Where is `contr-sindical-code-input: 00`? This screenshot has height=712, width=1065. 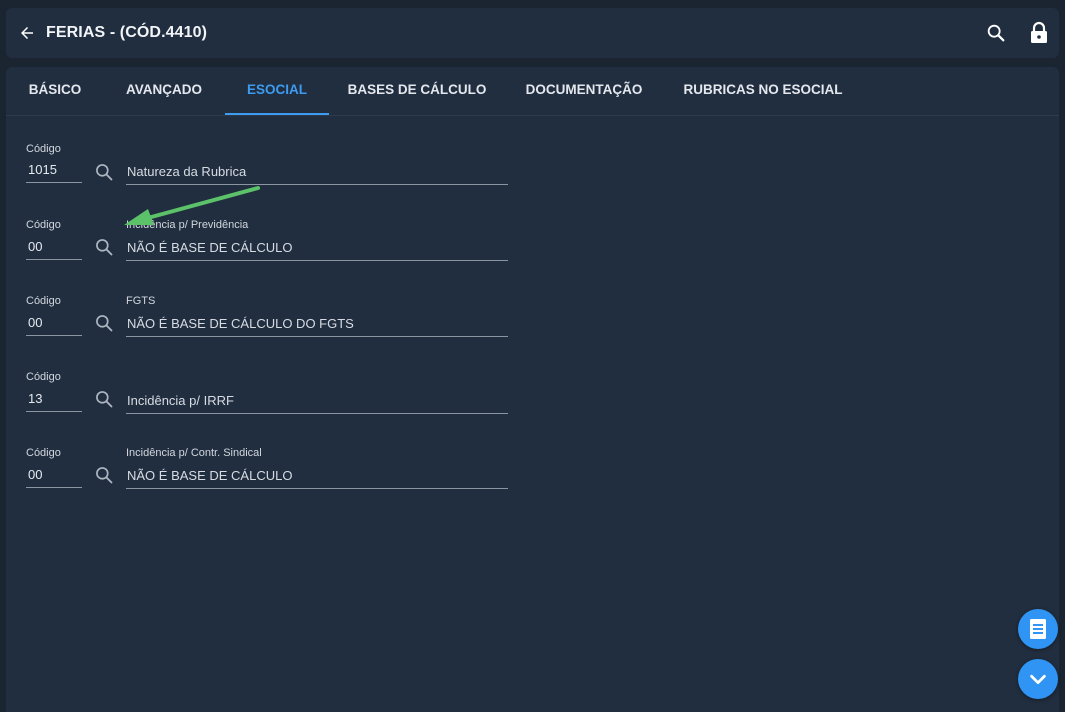 contr-sindical-code-input: 00 is located at coordinates (54, 477).